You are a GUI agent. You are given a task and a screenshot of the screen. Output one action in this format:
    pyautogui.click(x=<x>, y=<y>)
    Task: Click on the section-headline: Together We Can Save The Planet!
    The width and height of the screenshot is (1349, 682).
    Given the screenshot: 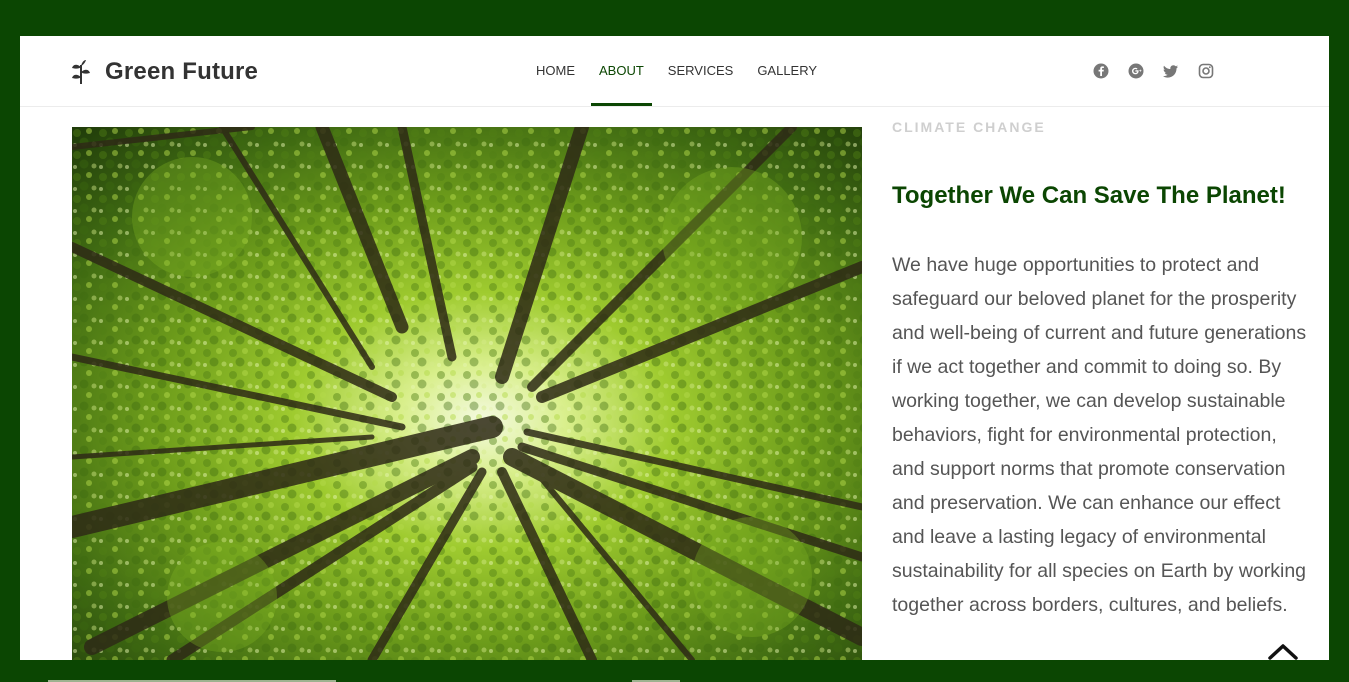 What is the action you would take?
    pyautogui.click(x=1089, y=195)
    